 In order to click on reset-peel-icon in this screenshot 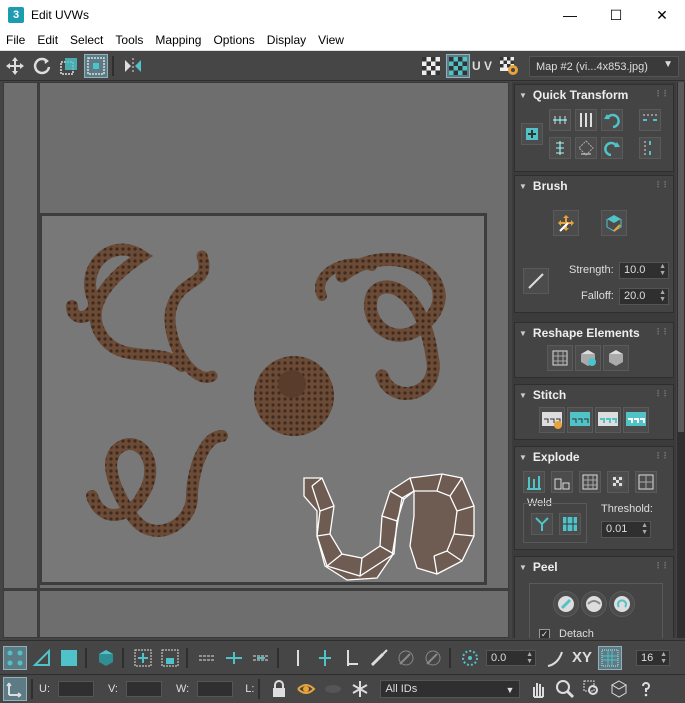, I will do `click(622, 604)`.